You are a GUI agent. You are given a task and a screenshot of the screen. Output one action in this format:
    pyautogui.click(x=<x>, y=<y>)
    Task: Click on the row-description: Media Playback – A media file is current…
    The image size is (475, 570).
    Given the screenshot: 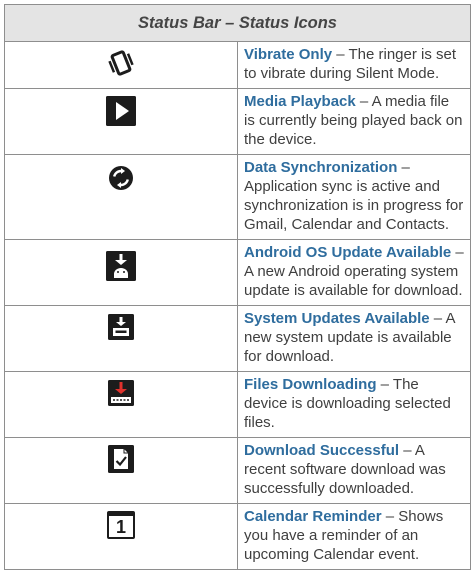 What is the action you would take?
    pyautogui.click(x=354, y=121)
    